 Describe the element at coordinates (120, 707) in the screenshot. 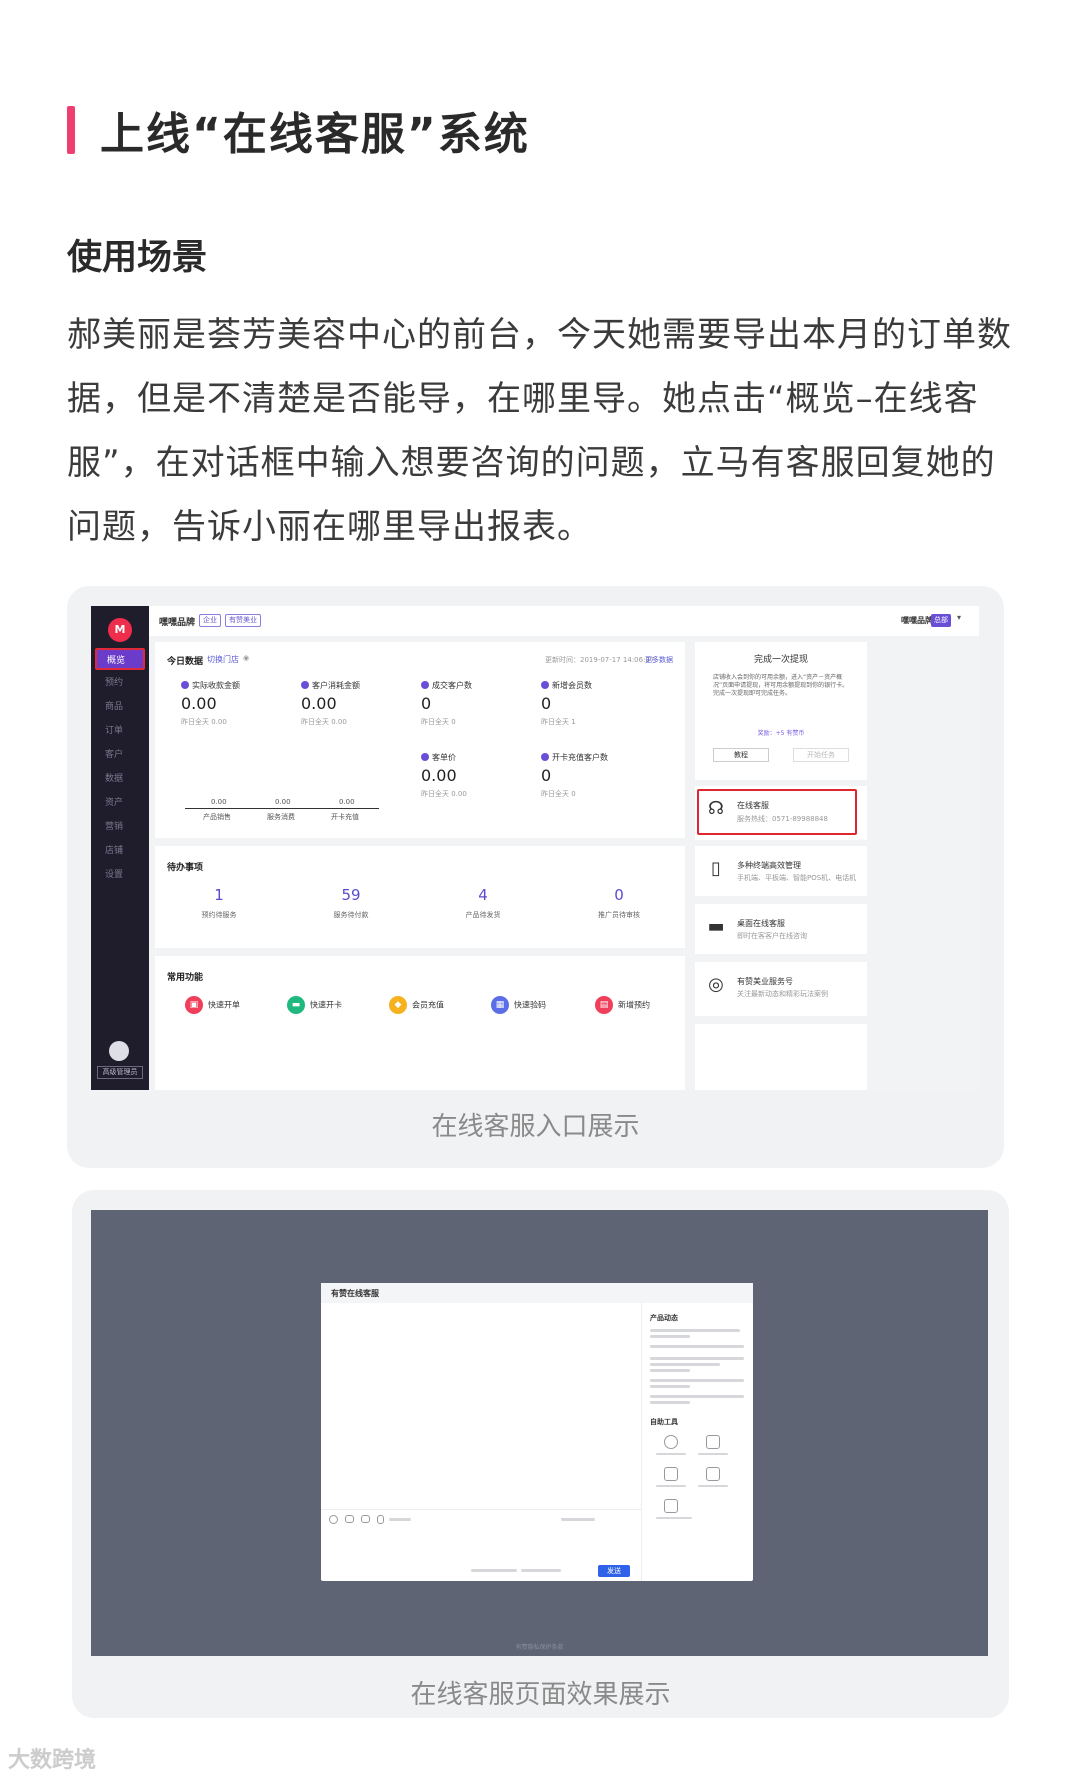

I see `sidebar-item-goods: 商品` at that location.